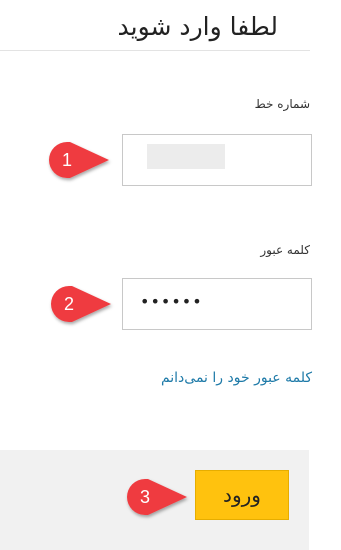 The image size is (341, 550). Describe the element at coordinates (197, 26) in the screenshot. I see `page-title: لطفا وارد شوید` at that location.